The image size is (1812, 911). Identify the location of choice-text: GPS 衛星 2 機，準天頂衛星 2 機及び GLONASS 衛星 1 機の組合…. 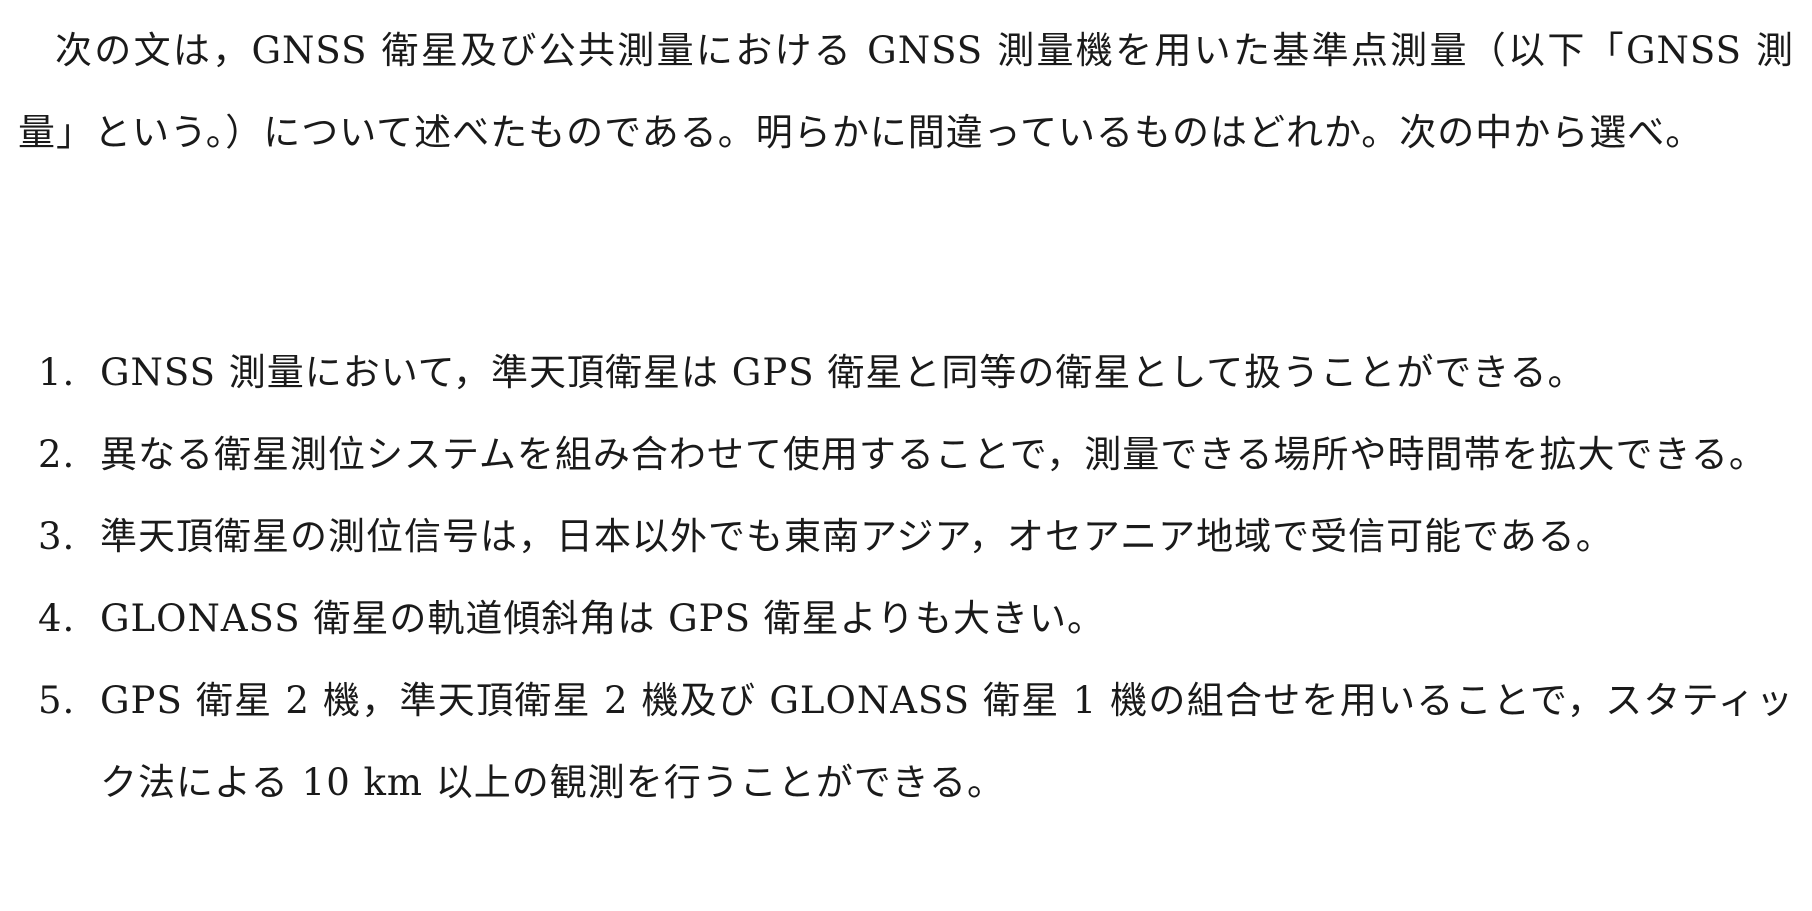
(947, 741).